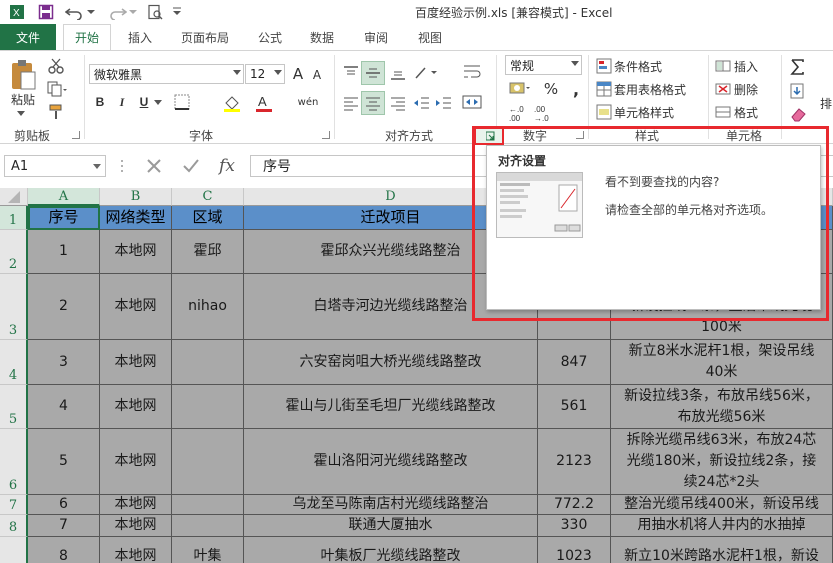 The image size is (833, 563). Describe the element at coordinates (373, 103) in the screenshot. I see `align-center-icon` at that location.